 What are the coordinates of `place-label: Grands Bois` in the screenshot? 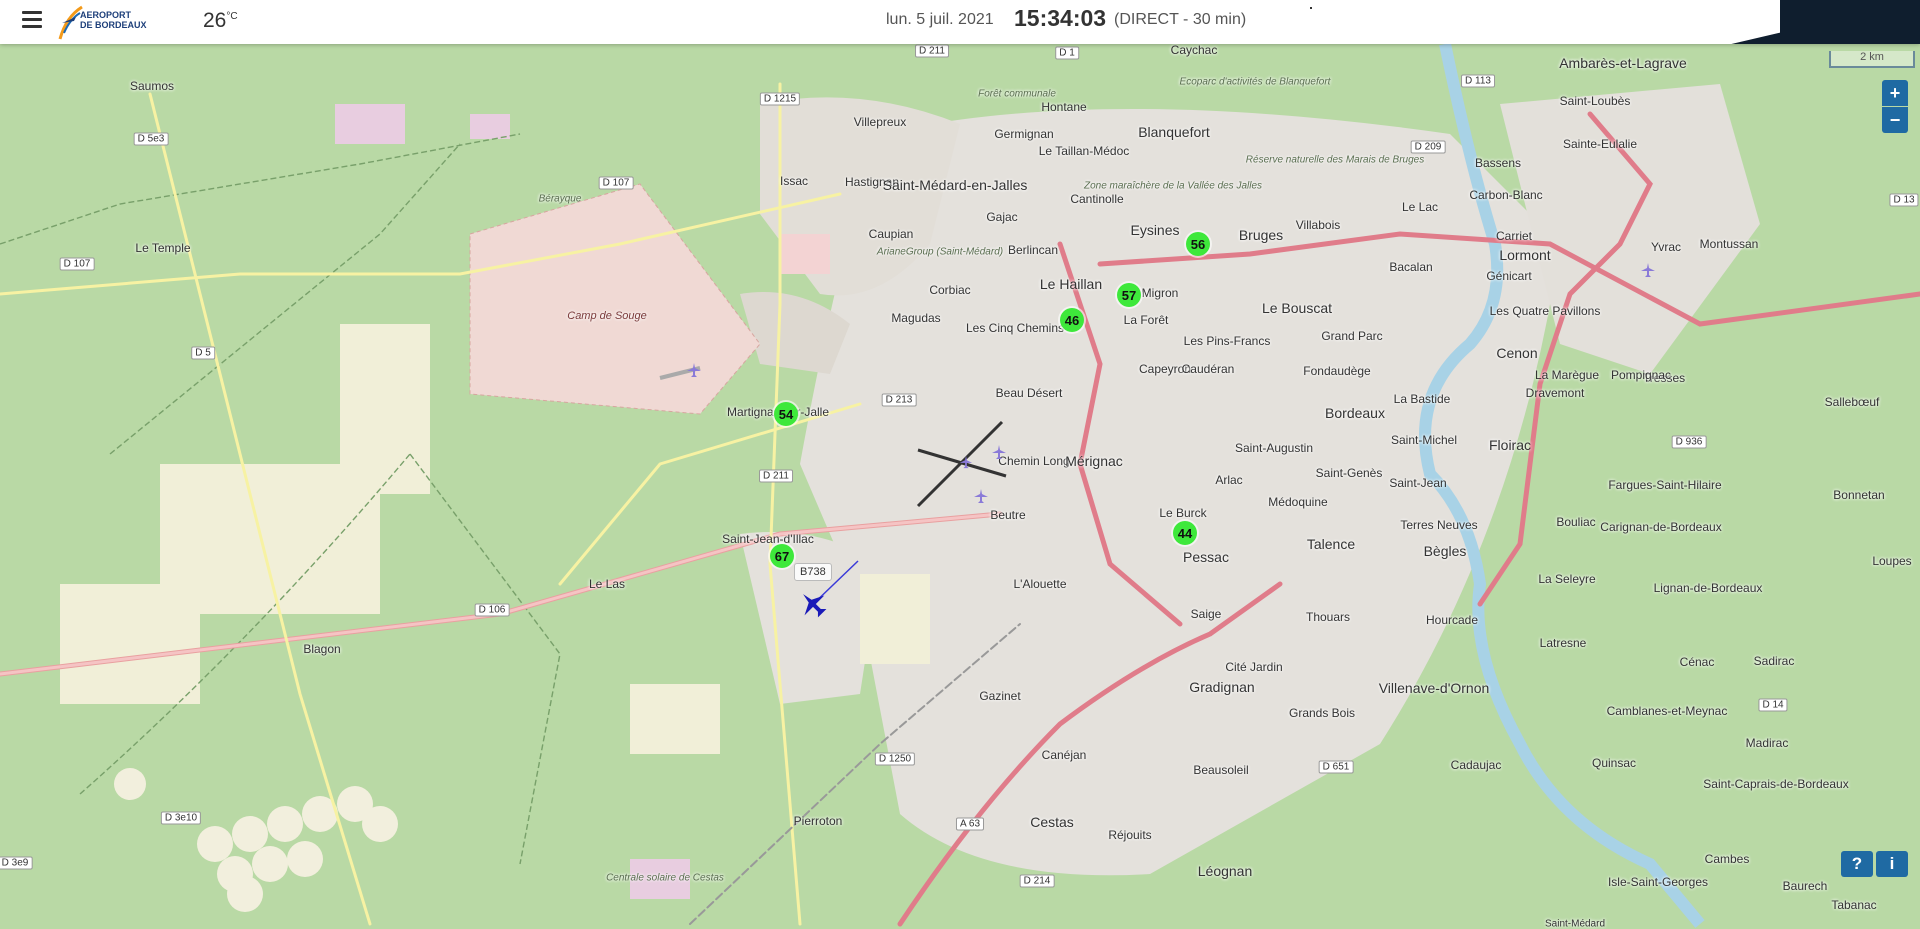 It's located at (1322, 713).